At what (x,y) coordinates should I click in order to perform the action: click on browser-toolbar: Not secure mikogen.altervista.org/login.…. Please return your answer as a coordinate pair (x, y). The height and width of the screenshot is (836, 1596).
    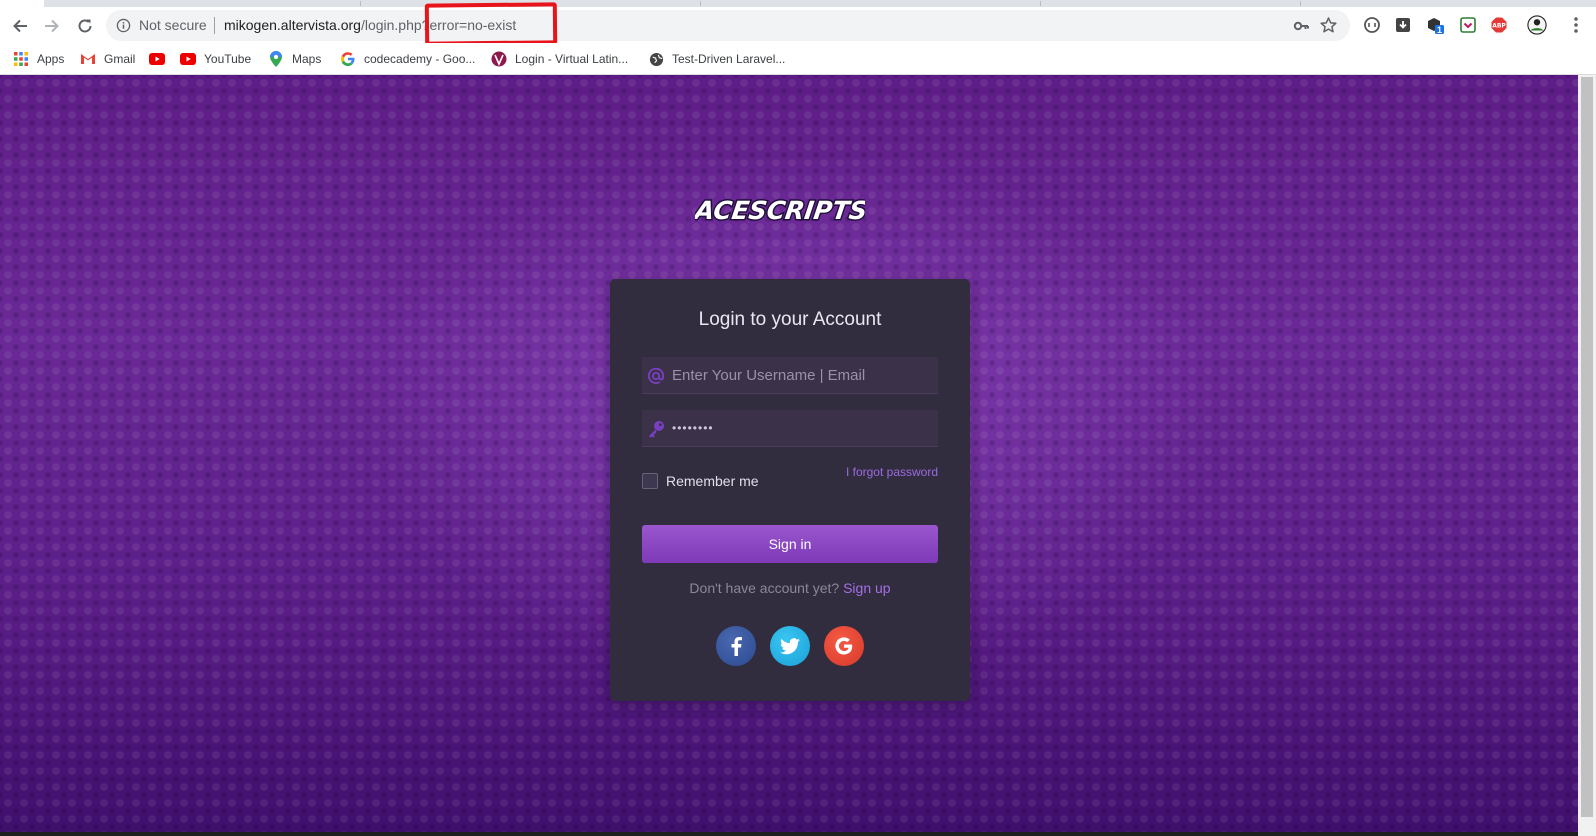
    Looking at the image, I should click on (798, 25).